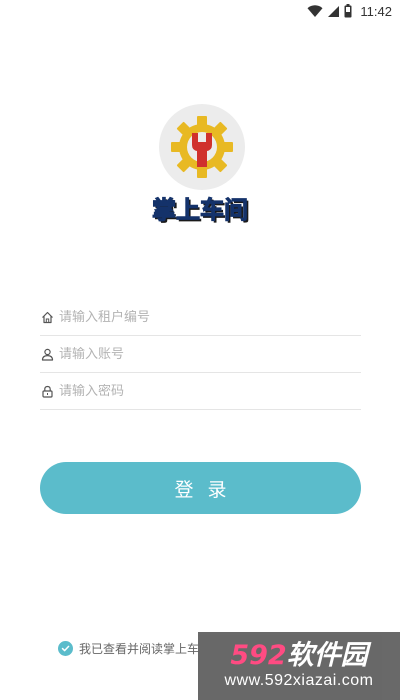 This screenshot has height=700, width=400. I want to click on check-icon, so click(65, 648).